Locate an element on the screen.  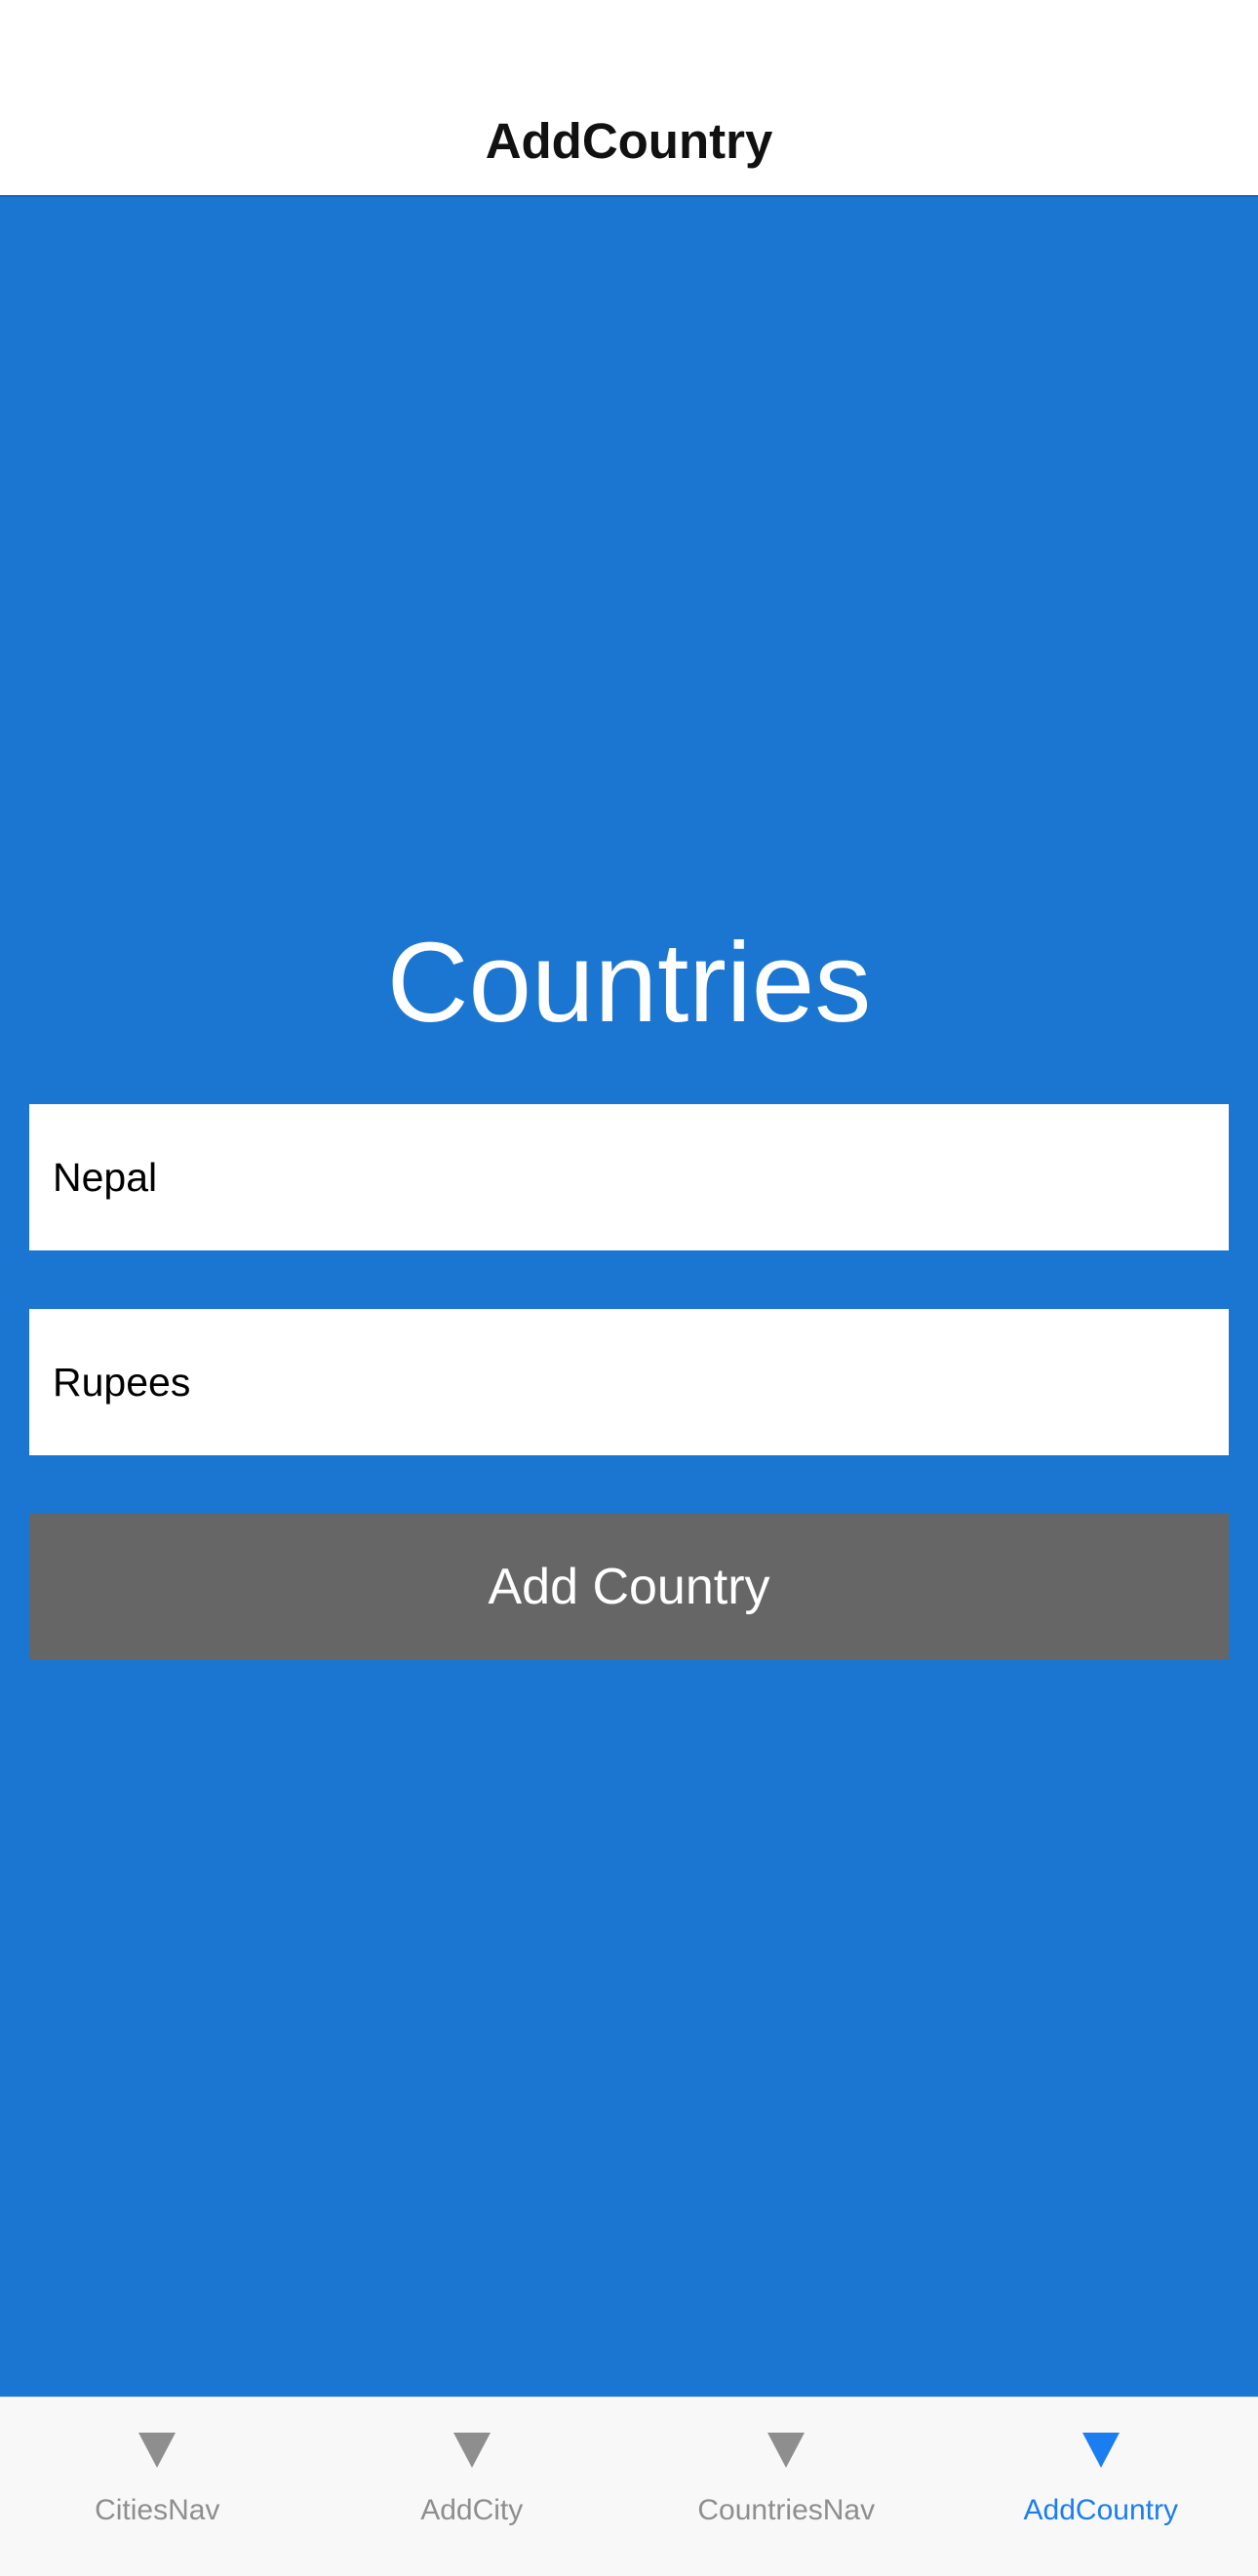
page-title: Countries is located at coordinates (629, 982).